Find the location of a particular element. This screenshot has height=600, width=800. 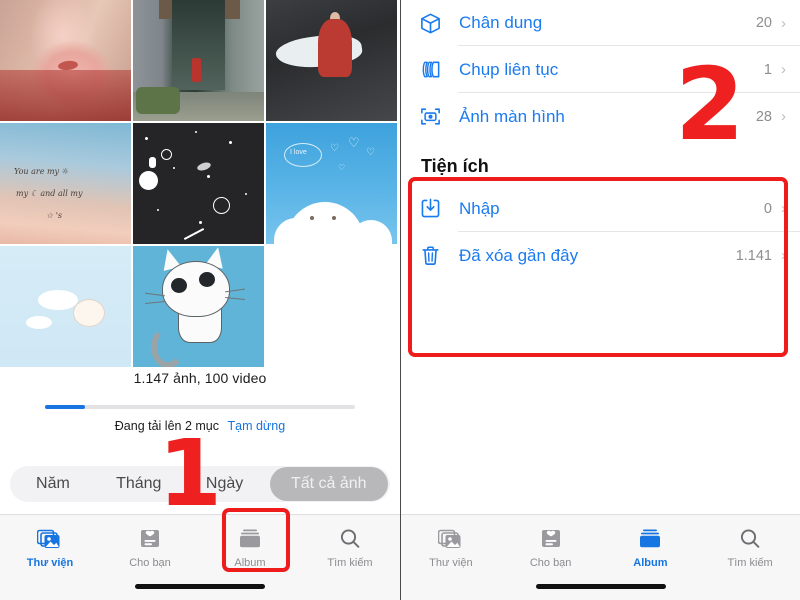

photo-red-dress-rocks is located at coordinates (331, 60).